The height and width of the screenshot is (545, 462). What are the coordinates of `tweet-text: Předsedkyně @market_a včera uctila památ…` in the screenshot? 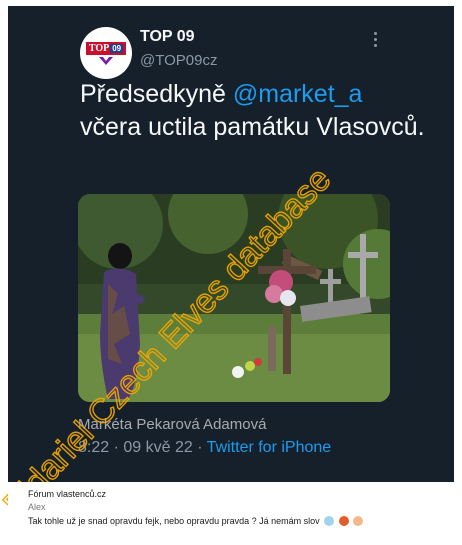 It's located at (252, 110).